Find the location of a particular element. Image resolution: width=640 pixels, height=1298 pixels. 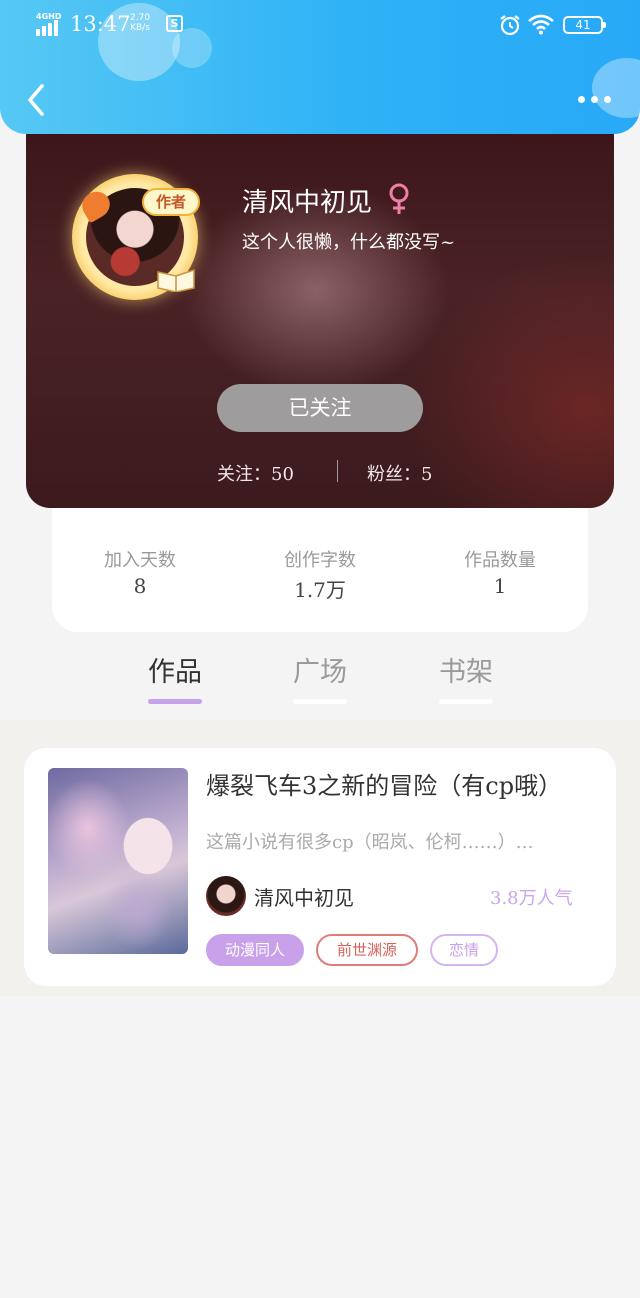

alarm-icon is located at coordinates (510, 25).